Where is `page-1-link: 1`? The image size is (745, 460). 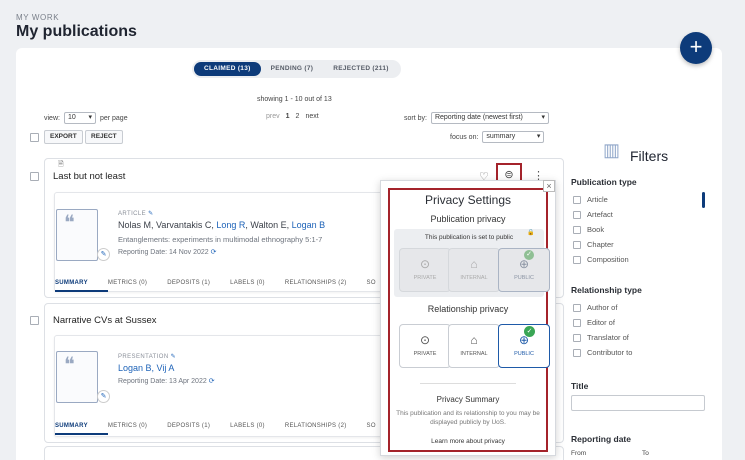 page-1-link: 1 is located at coordinates (288, 116).